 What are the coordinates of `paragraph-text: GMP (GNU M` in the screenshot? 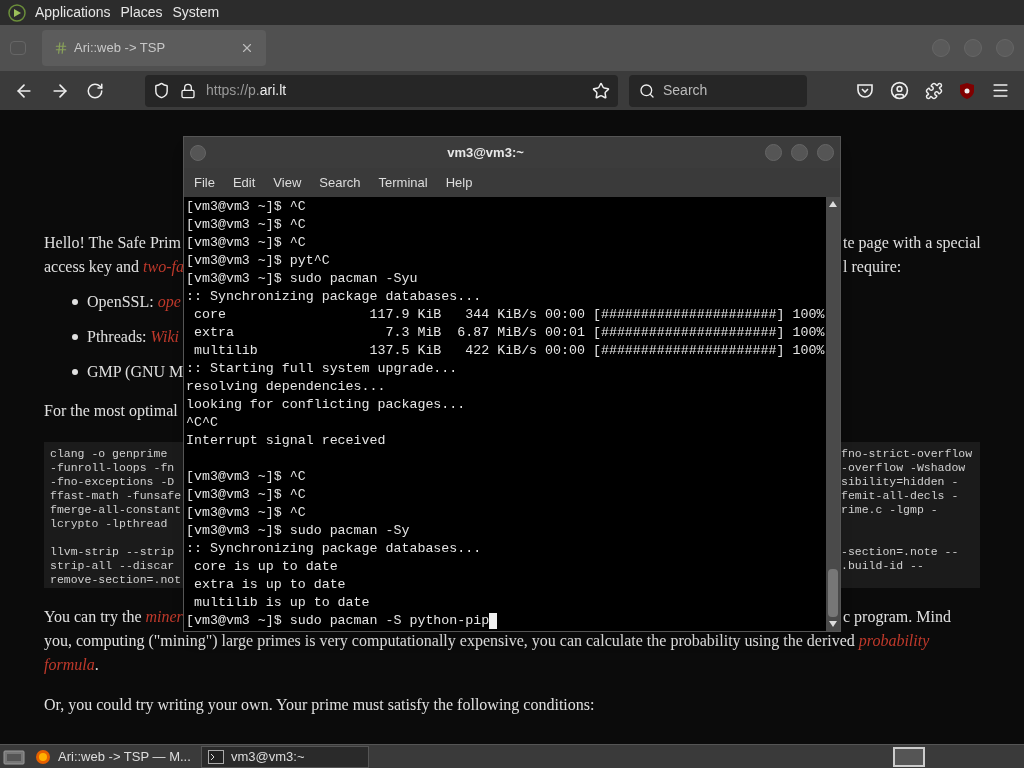 It's located at (135, 371).